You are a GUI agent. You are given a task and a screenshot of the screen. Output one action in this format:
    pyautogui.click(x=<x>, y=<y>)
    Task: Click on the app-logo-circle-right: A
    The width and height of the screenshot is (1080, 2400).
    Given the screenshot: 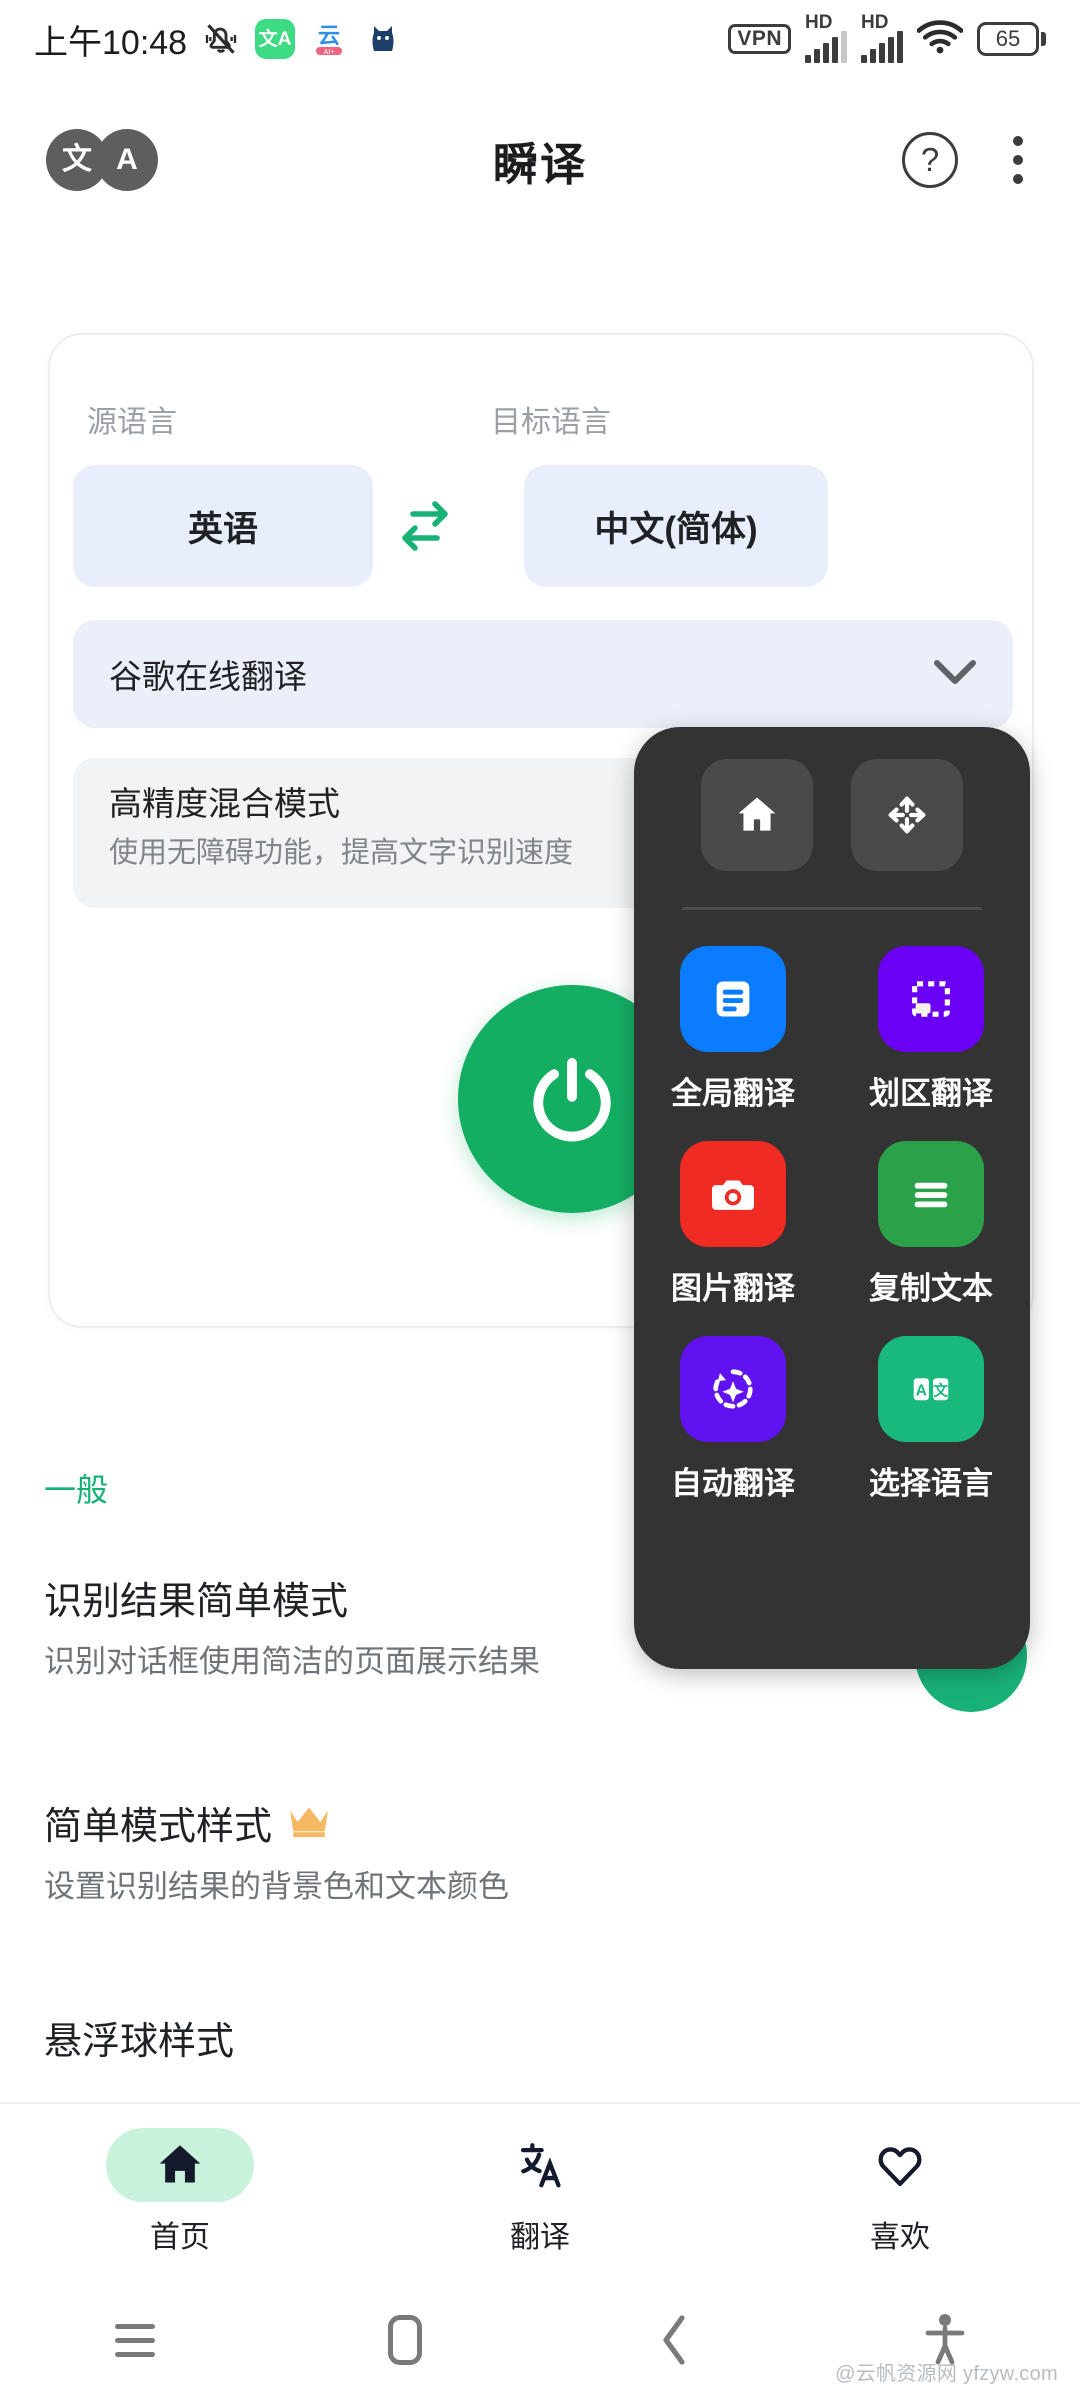 What is the action you would take?
    pyautogui.click(x=127, y=160)
    